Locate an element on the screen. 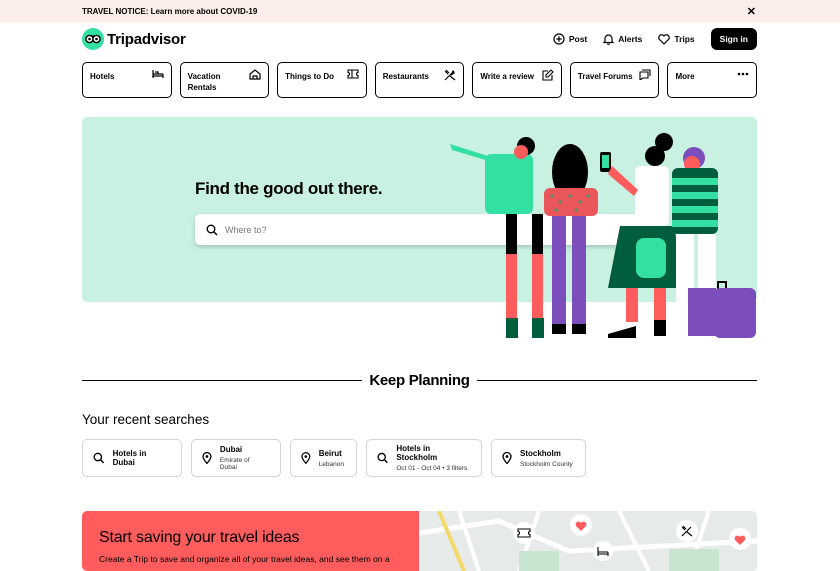 The width and height of the screenshot is (840, 571). category-label: Vacation Rentals is located at coordinates (204, 82).